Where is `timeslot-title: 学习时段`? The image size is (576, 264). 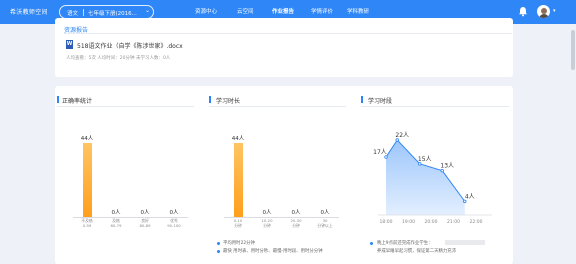 timeslot-title: 学习时段 is located at coordinates (380, 101).